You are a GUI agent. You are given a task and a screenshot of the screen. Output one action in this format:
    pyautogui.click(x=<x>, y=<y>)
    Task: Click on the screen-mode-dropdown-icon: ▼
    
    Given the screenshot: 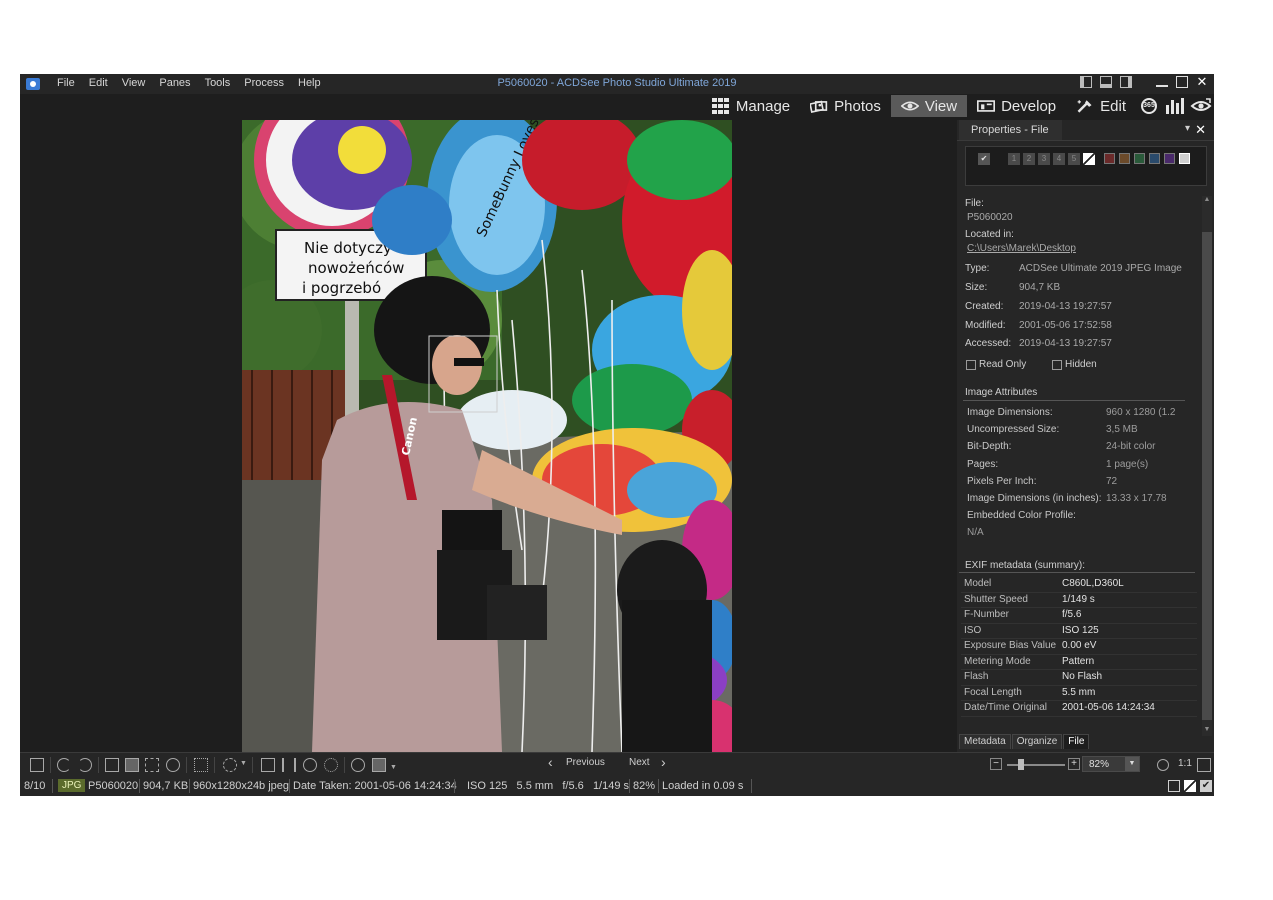 What is the action you would take?
    pyautogui.click(x=393, y=767)
    